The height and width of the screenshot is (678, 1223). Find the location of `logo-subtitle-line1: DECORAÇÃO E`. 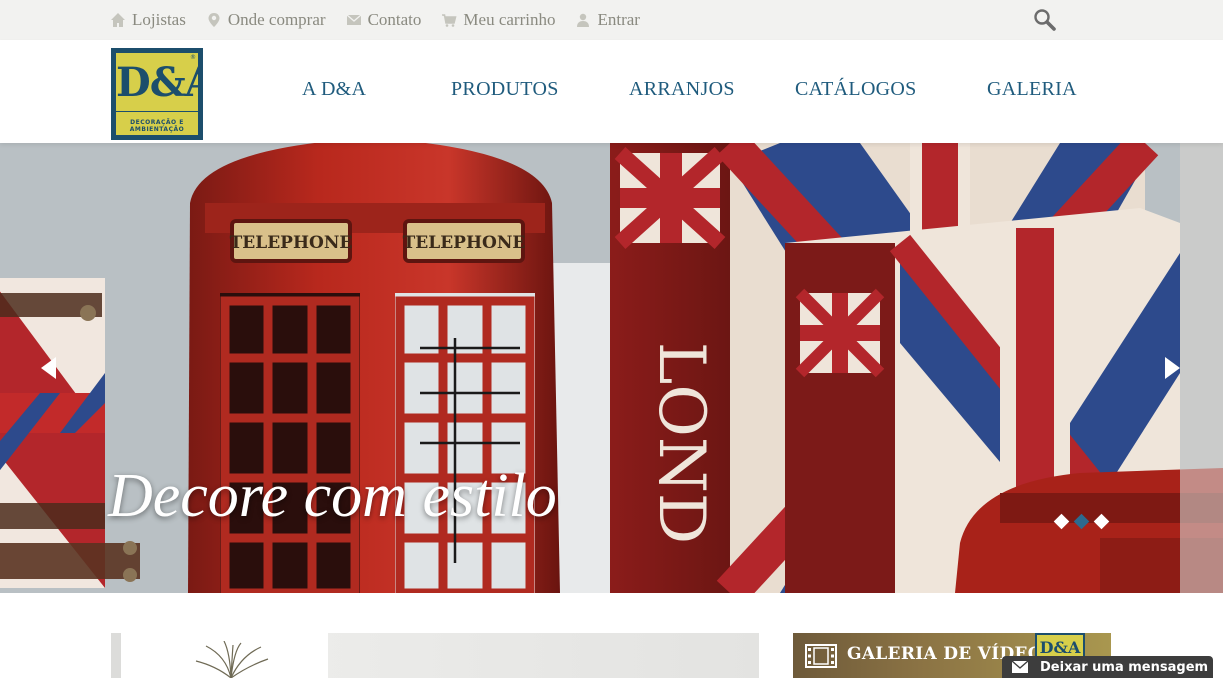

logo-subtitle-line1: DECORAÇÃO E is located at coordinates (157, 122).